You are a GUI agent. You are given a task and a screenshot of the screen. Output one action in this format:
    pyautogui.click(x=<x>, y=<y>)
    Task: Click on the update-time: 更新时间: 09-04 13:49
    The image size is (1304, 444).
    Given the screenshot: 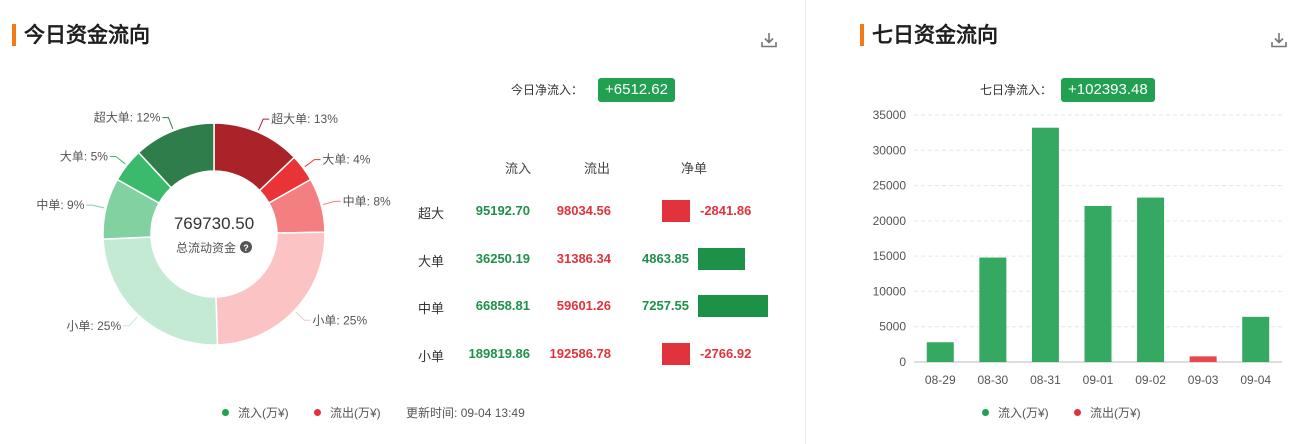 What is the action you would take?
    pyautogui.click(x=465, y=413)
    